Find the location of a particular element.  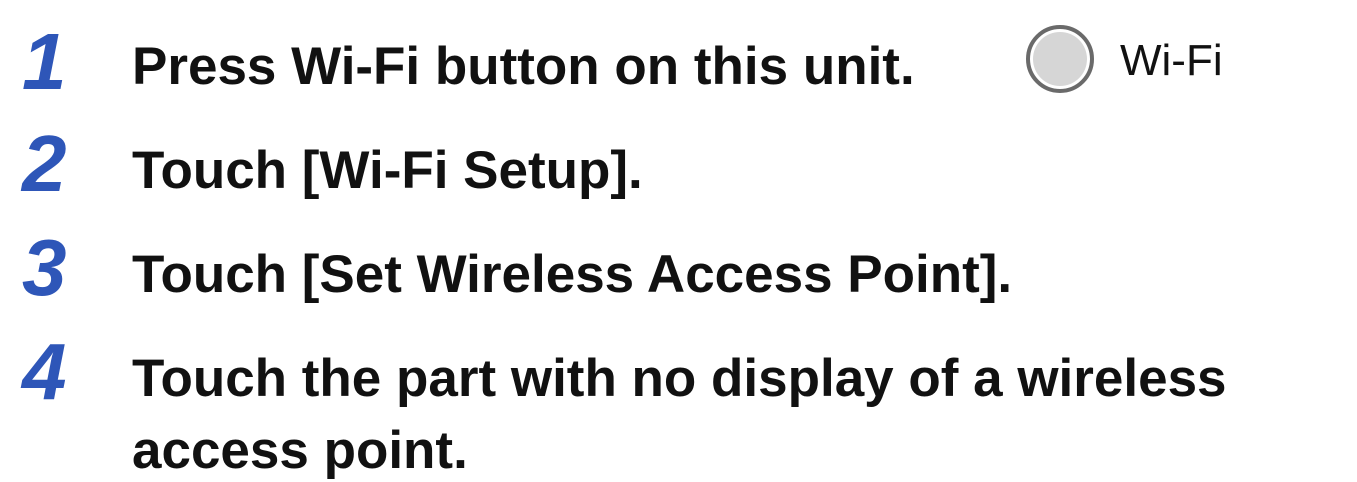

step-text: Touch [Wi-Fi Setup]. is located at coordinates (387, 170).